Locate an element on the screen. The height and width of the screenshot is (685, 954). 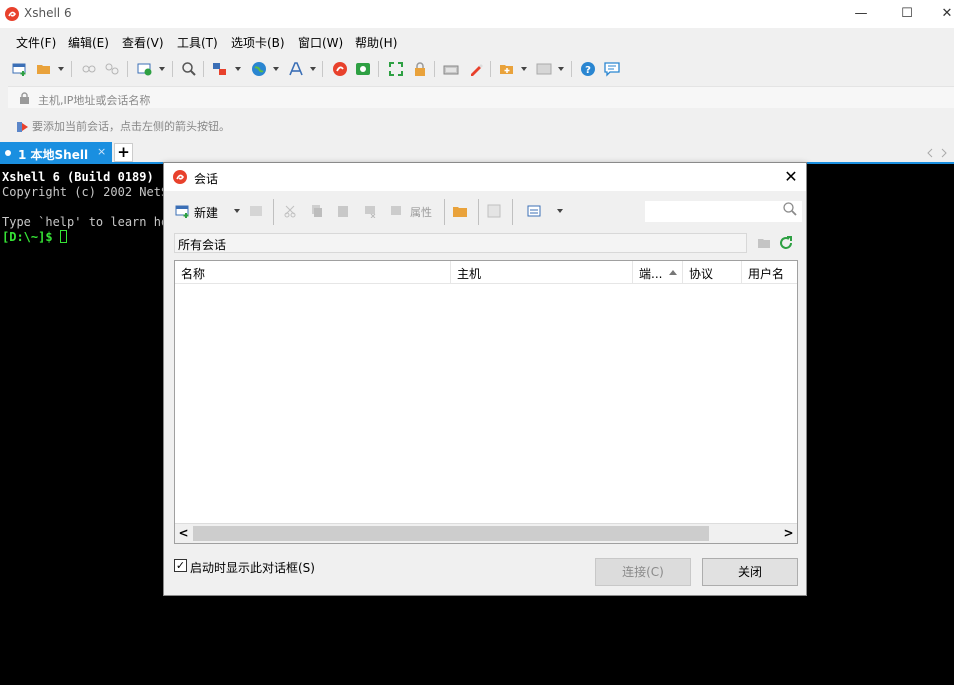
tab-local-shell: 1 本地Shell × is located at coordinates (56, 153).